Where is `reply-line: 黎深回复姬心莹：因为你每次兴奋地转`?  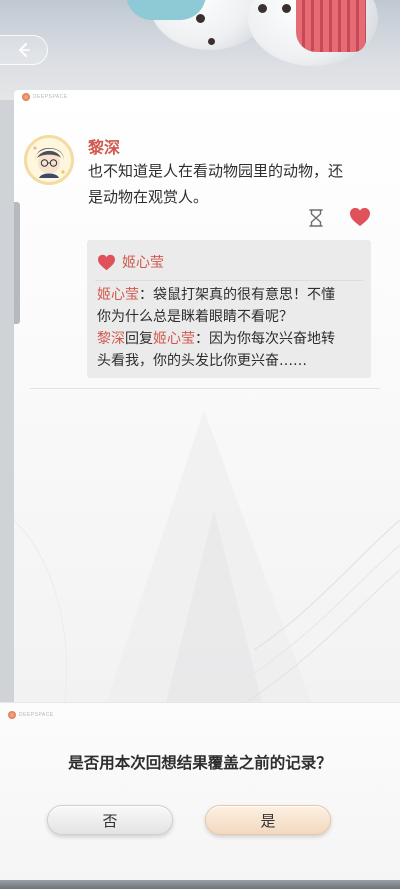
reply-line: 黎深回复姬心莹：因为你每次兴奋地转 is located at coordinates (231, 339).